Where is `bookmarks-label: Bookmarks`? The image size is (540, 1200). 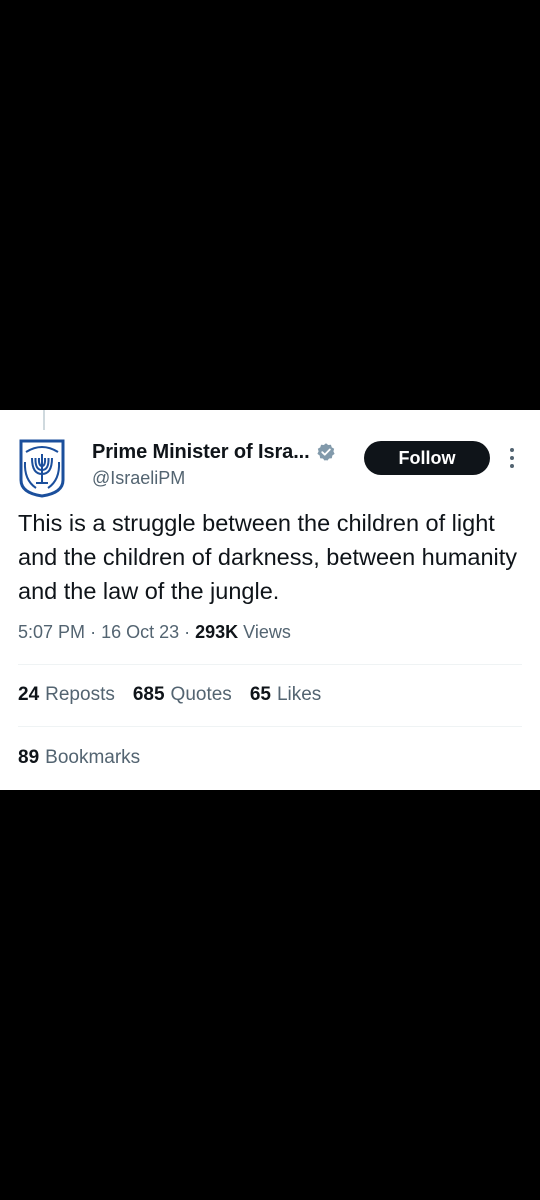
bookmarks-label: Bookmarks is located at coordinates (93, 757).